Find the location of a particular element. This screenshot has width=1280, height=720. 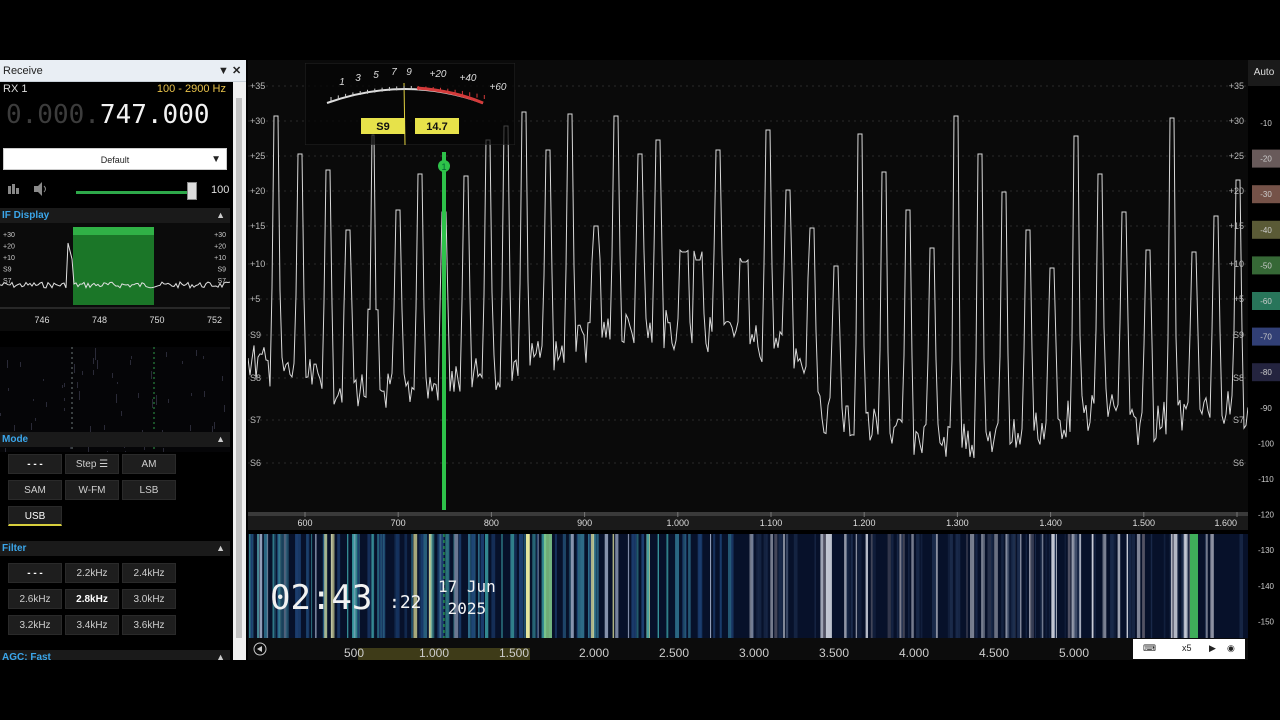

meter-scale-label: +60 is located at coordinates (498, 87).